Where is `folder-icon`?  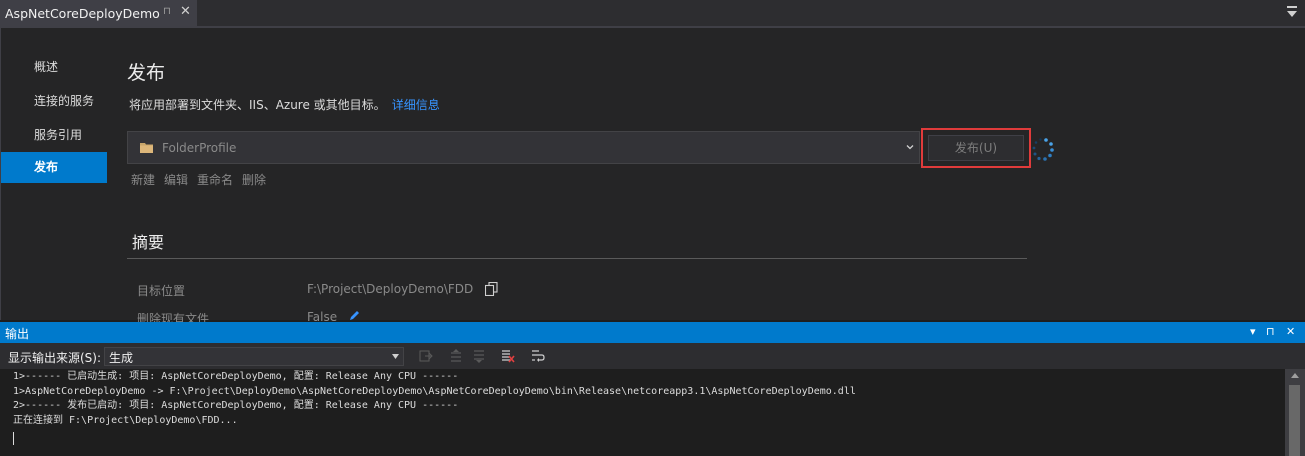 folder-icon is located at coordinates (146, 148).